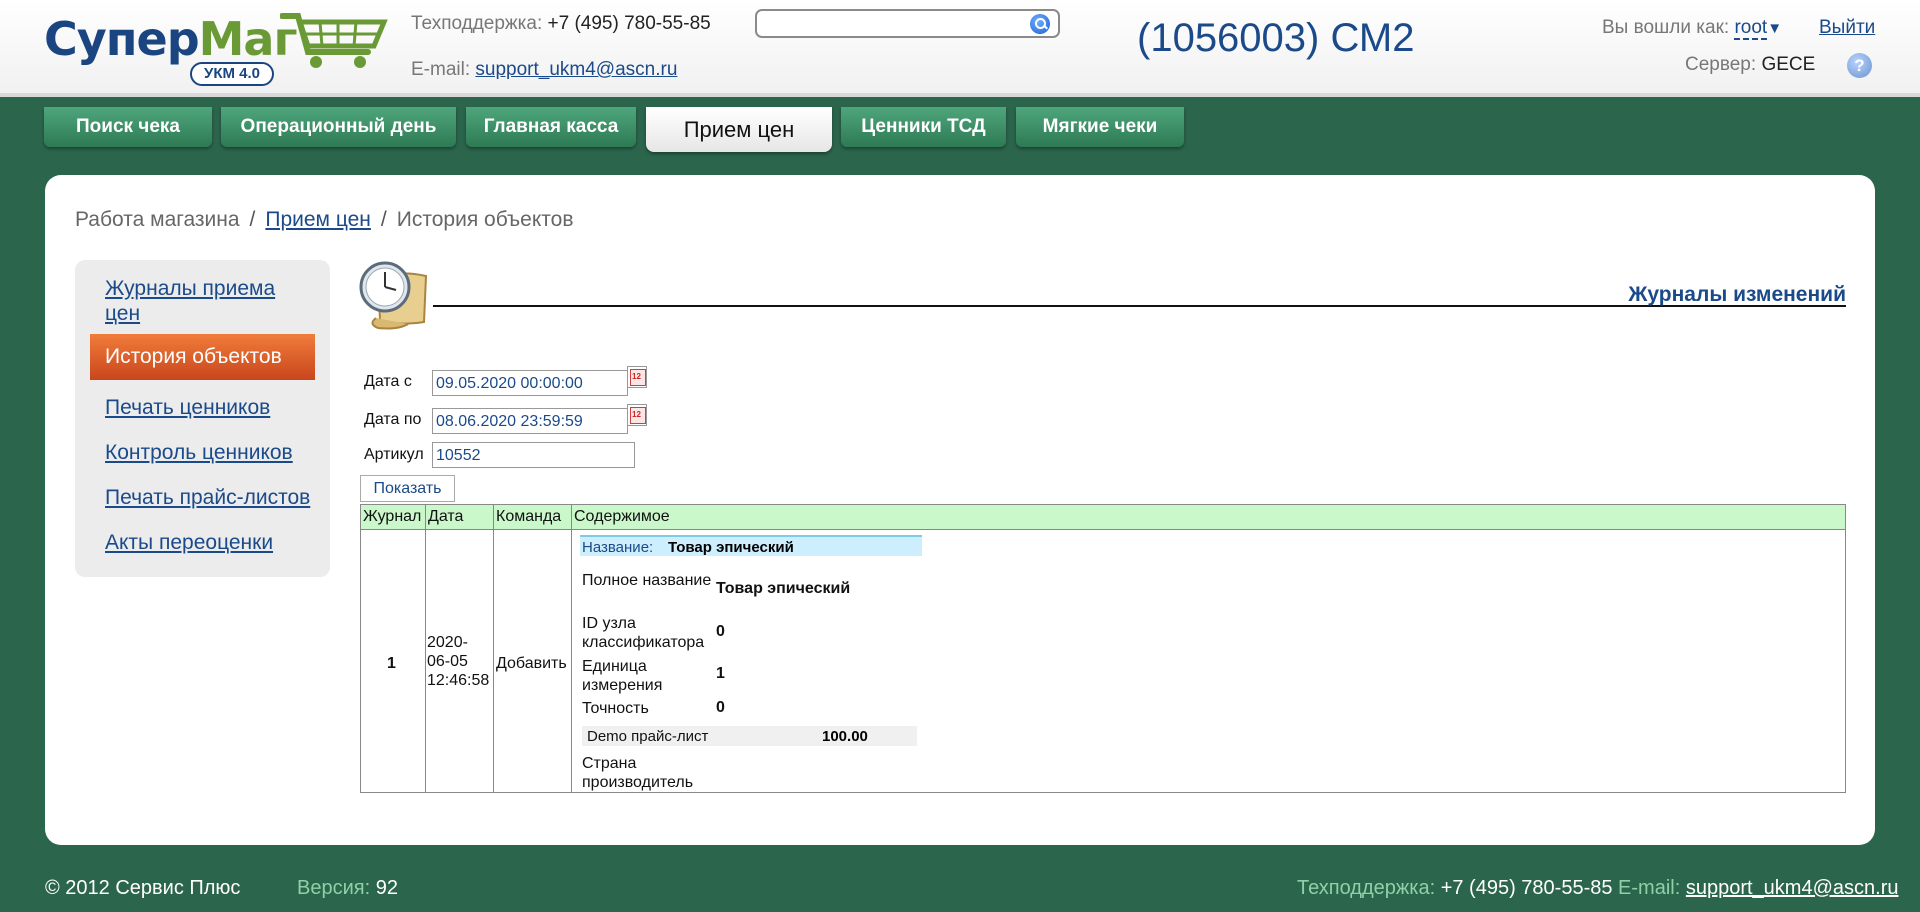  What do you see at coordinates (441, 69) in the screenshot?
I see `email-label: E-mail:` at bounding box center [441, 69].